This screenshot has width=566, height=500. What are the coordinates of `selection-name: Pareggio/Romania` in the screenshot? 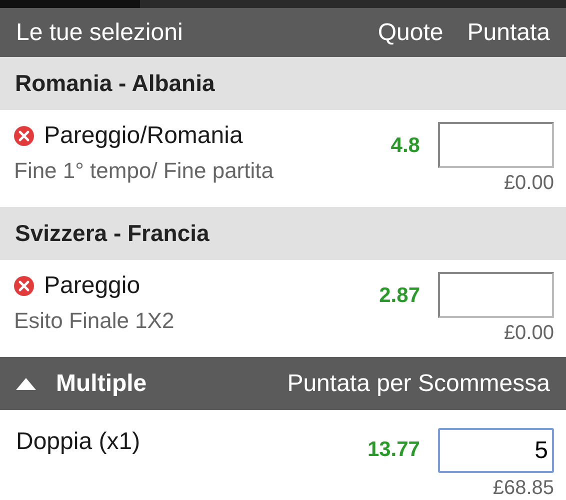 It's located at (143, 136).